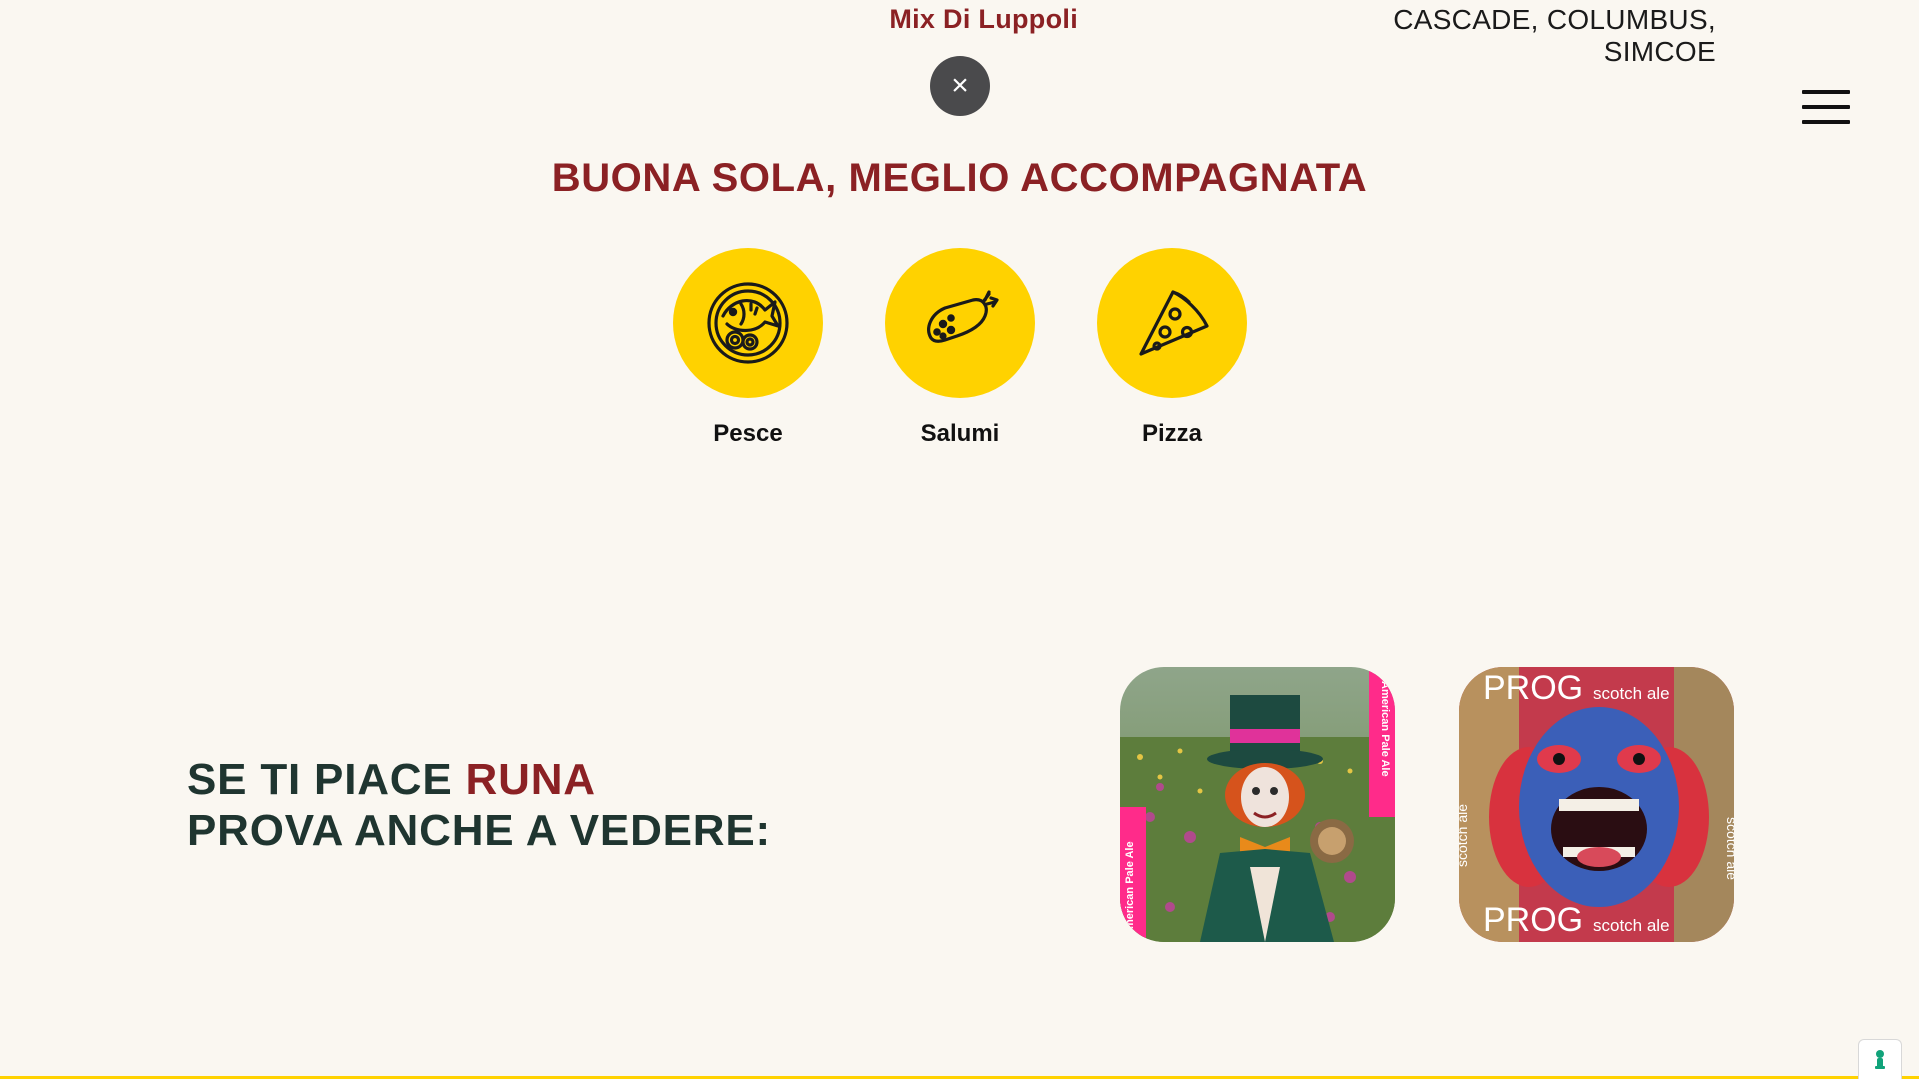 This screenshot has height=1079, width=1919. I want to click on hamburger-menu-icon, so click(1826, 107).